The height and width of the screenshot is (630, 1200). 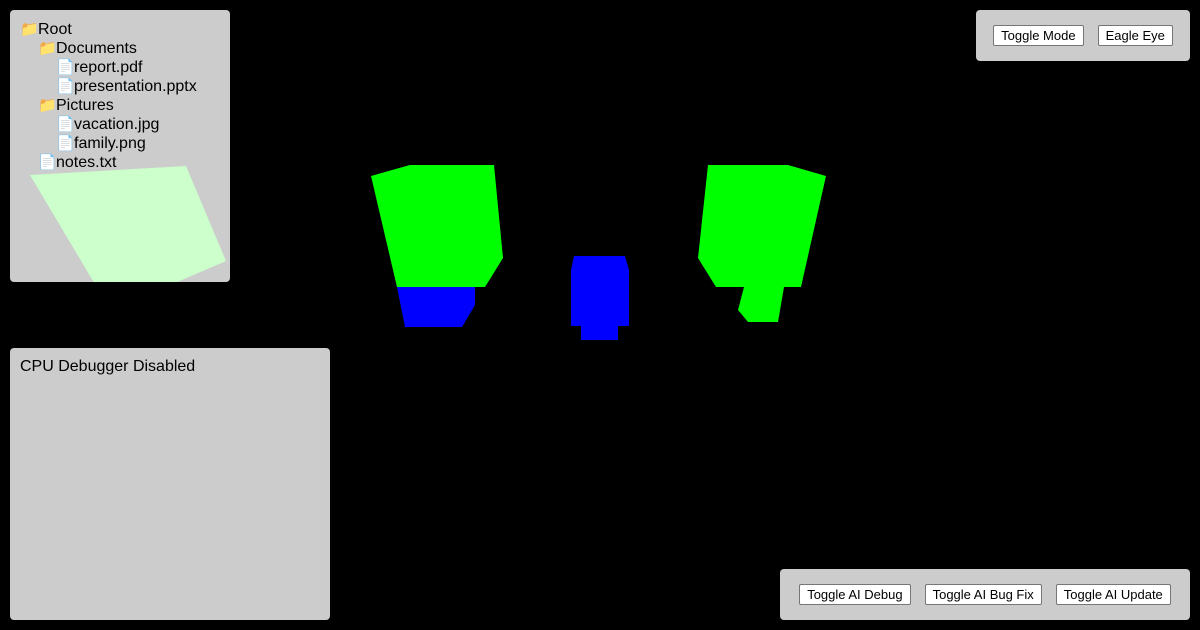 What do you see at coordinates (117, 124) in the screenshot?
I see `tree-item-label: vacation.jpg` at bounding box center [117, 124].